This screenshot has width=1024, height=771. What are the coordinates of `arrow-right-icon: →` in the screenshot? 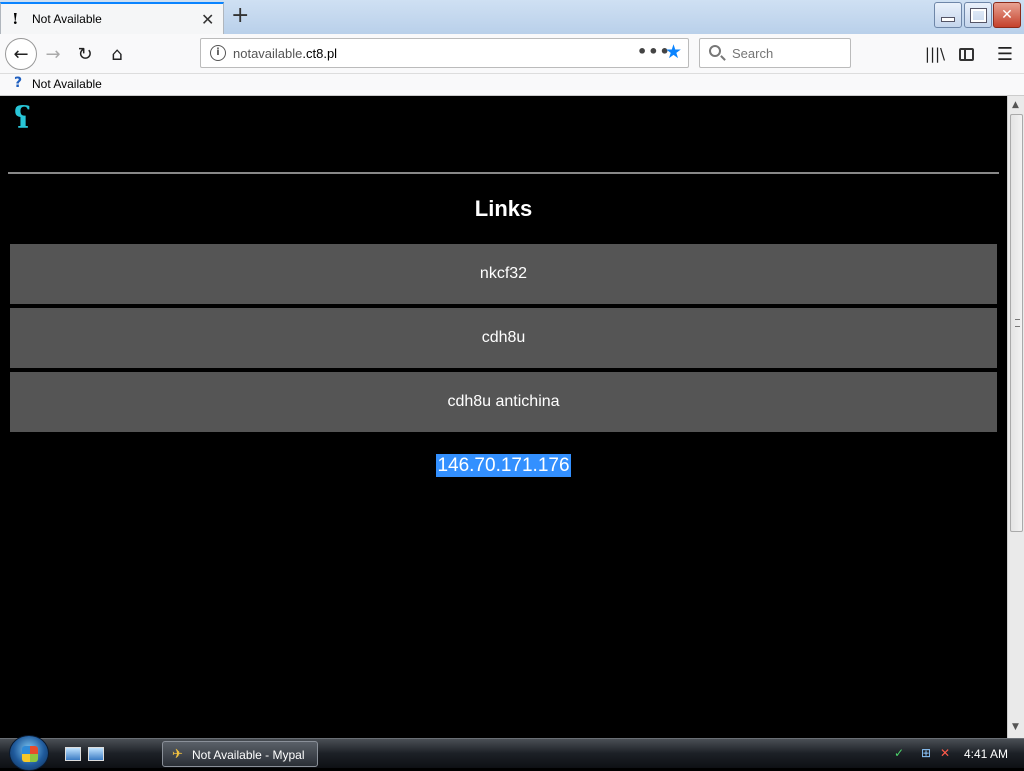 It's located at (53, 54).